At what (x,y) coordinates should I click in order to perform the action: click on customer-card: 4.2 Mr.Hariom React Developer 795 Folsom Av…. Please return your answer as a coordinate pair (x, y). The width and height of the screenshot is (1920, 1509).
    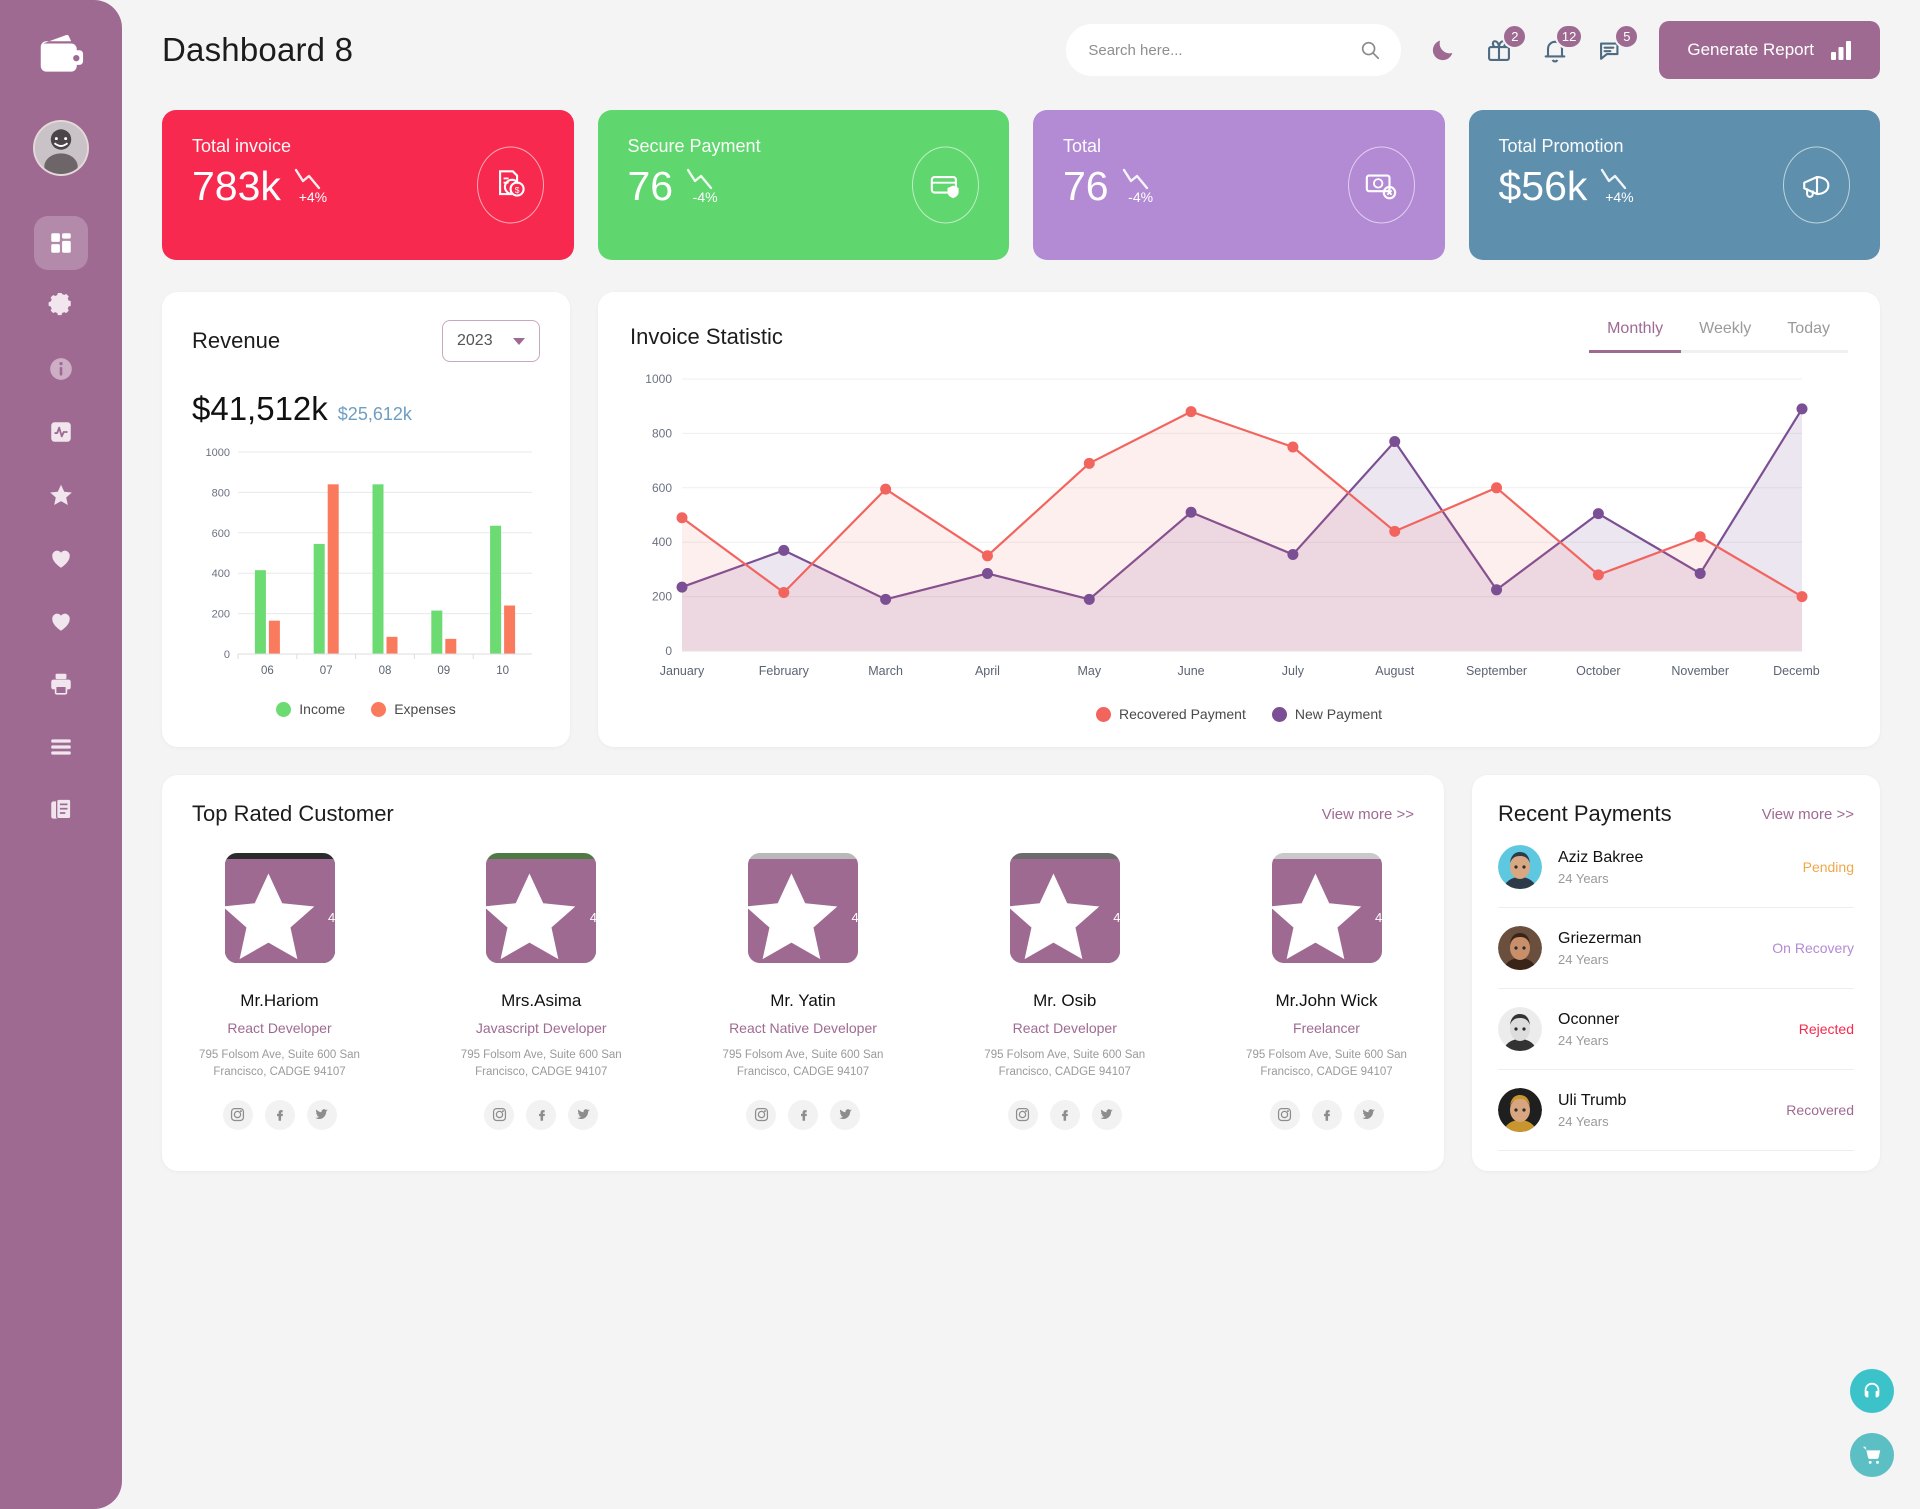
    Looking at the image, I should click on (279, 991).